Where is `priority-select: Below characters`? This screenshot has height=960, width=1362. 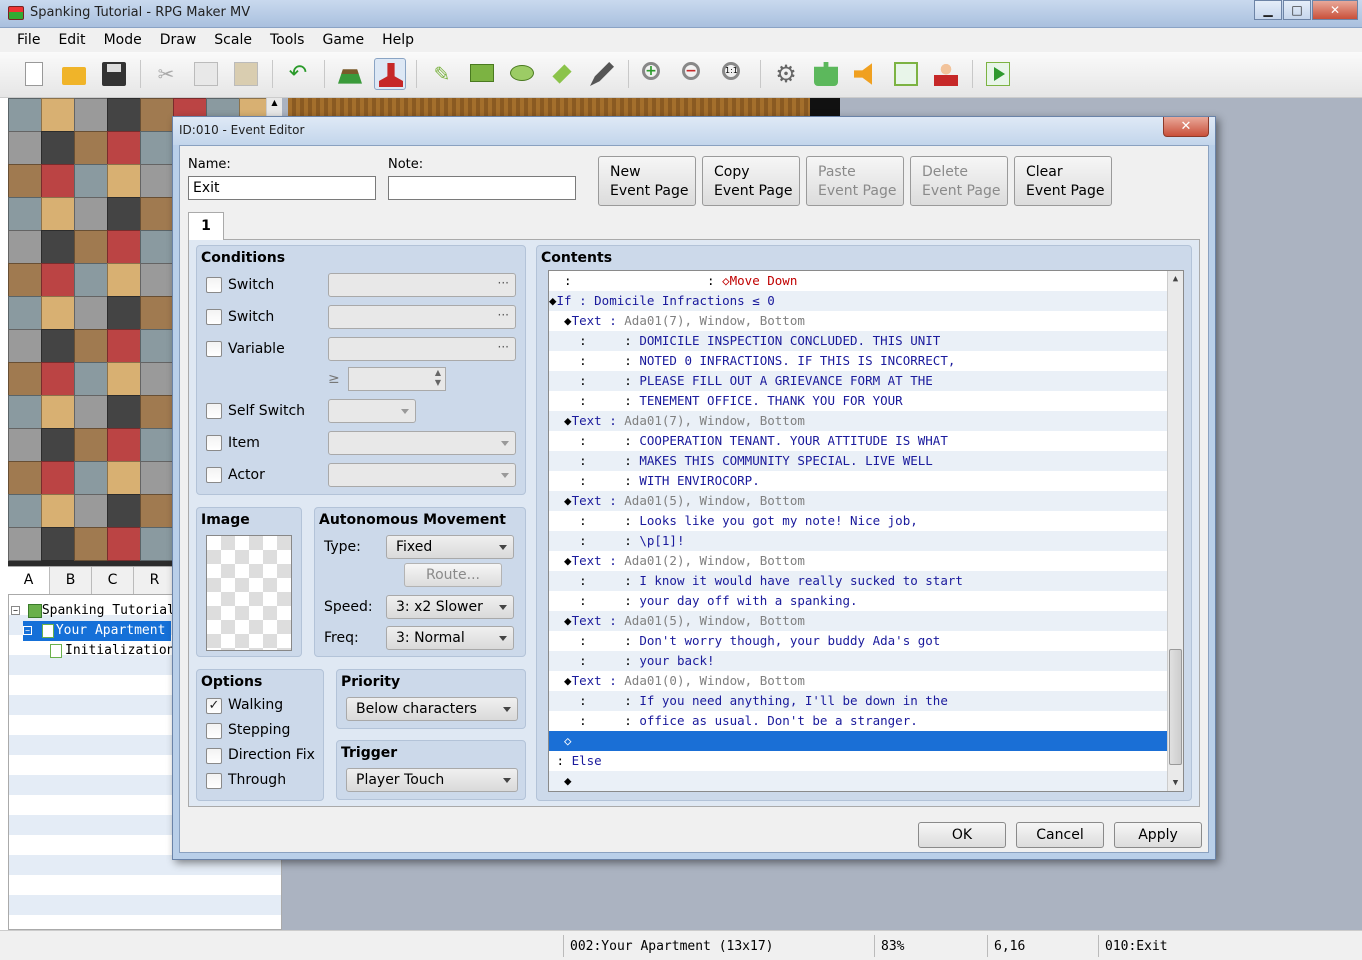
priority-select: Below characters is located at coordinates (432, 709).